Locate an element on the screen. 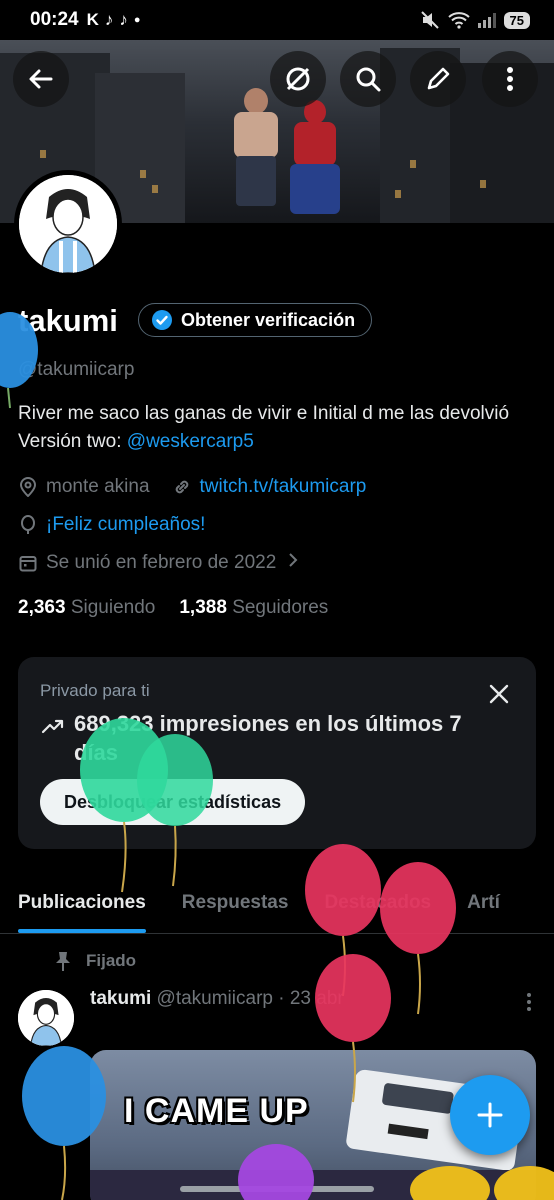 The image size is (554, 1200). compose-post-button is located at coordinates (490, 1115).